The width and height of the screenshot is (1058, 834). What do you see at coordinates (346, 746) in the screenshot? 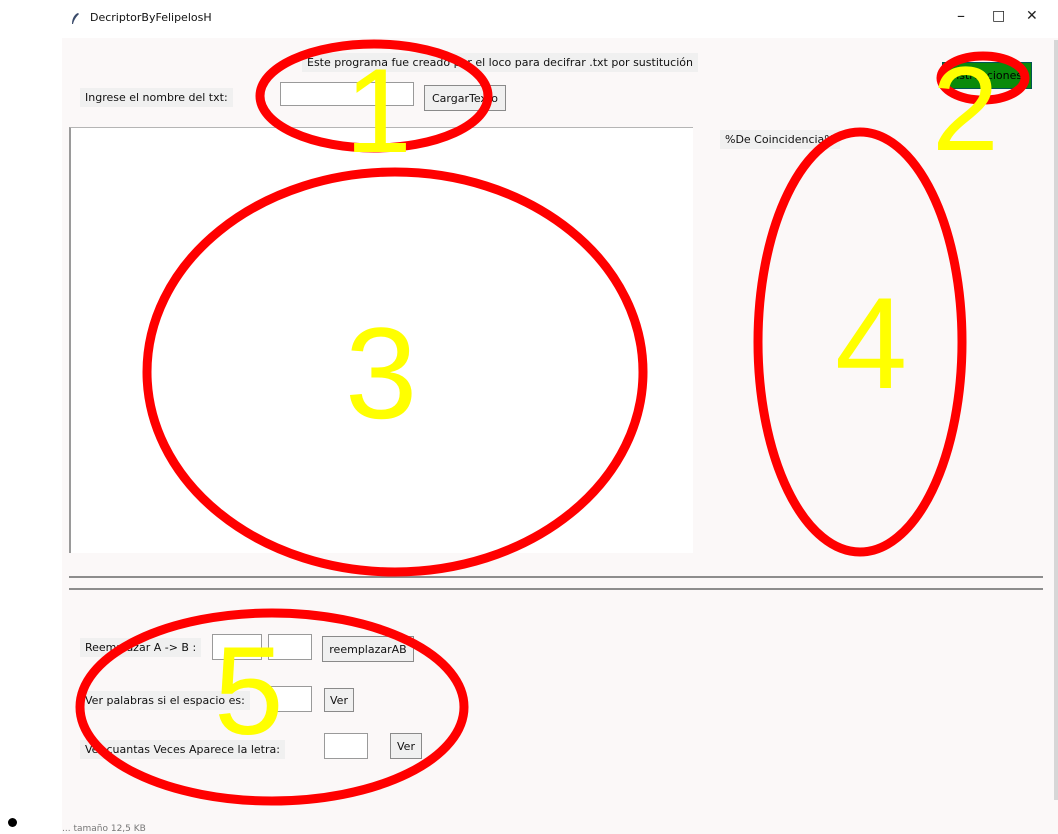
I see `count-input` at bounding box center [346, 746].